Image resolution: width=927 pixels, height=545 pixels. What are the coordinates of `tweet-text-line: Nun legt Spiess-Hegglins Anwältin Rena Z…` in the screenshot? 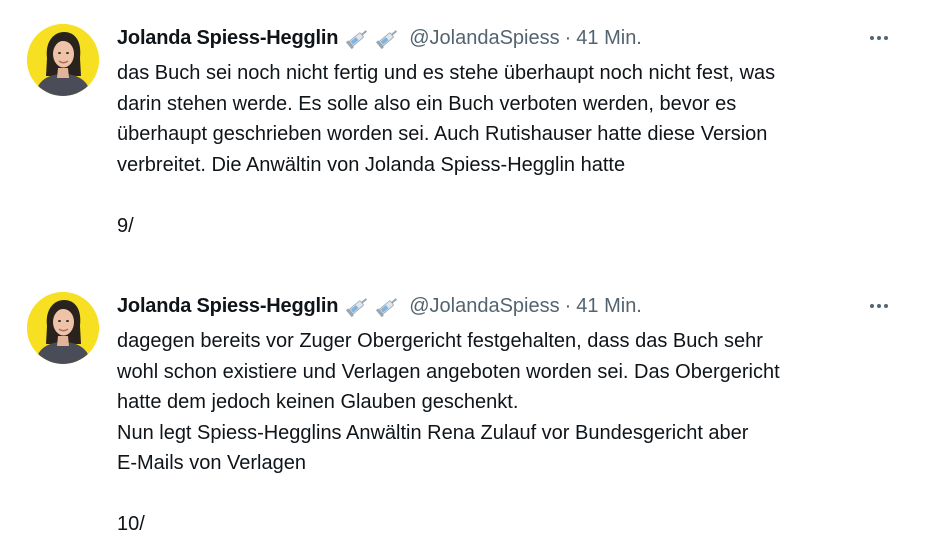 It's located at (433, 432).